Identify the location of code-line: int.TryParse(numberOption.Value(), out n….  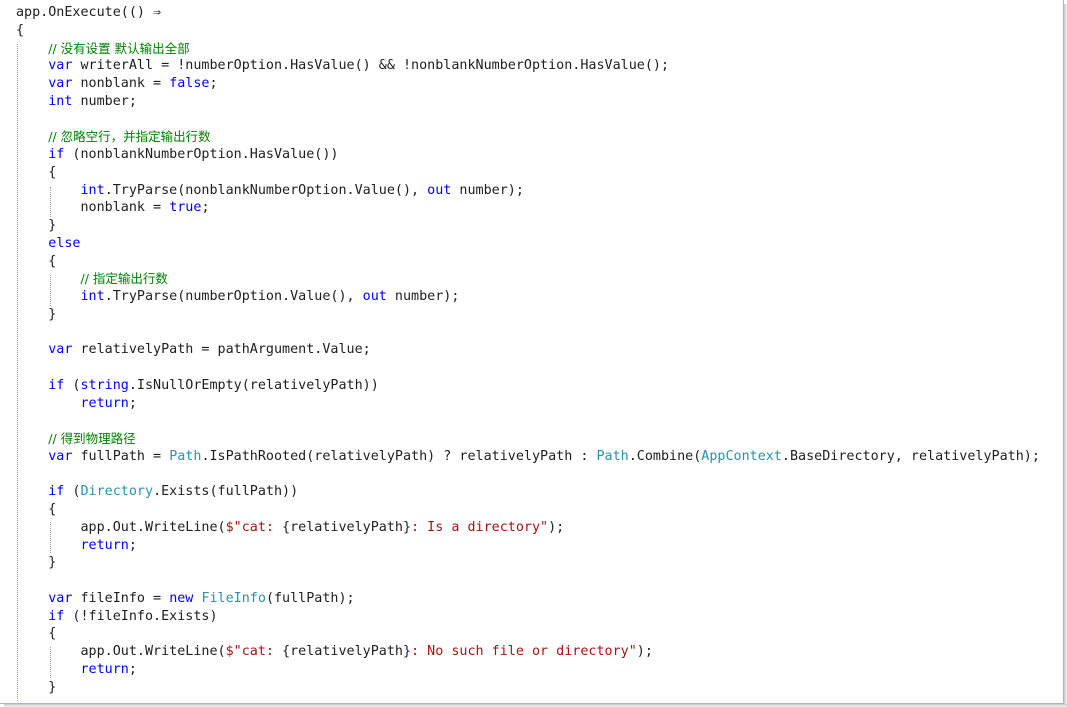
(238, 297).